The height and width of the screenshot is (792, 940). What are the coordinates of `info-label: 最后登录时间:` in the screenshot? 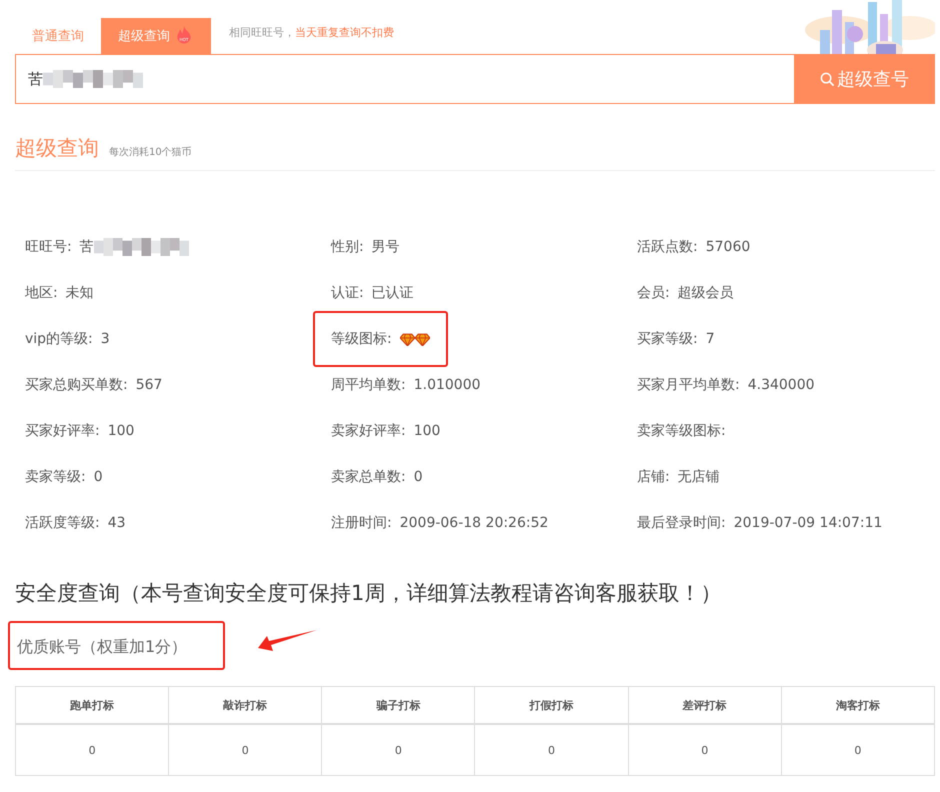 It's located at (681, 523).